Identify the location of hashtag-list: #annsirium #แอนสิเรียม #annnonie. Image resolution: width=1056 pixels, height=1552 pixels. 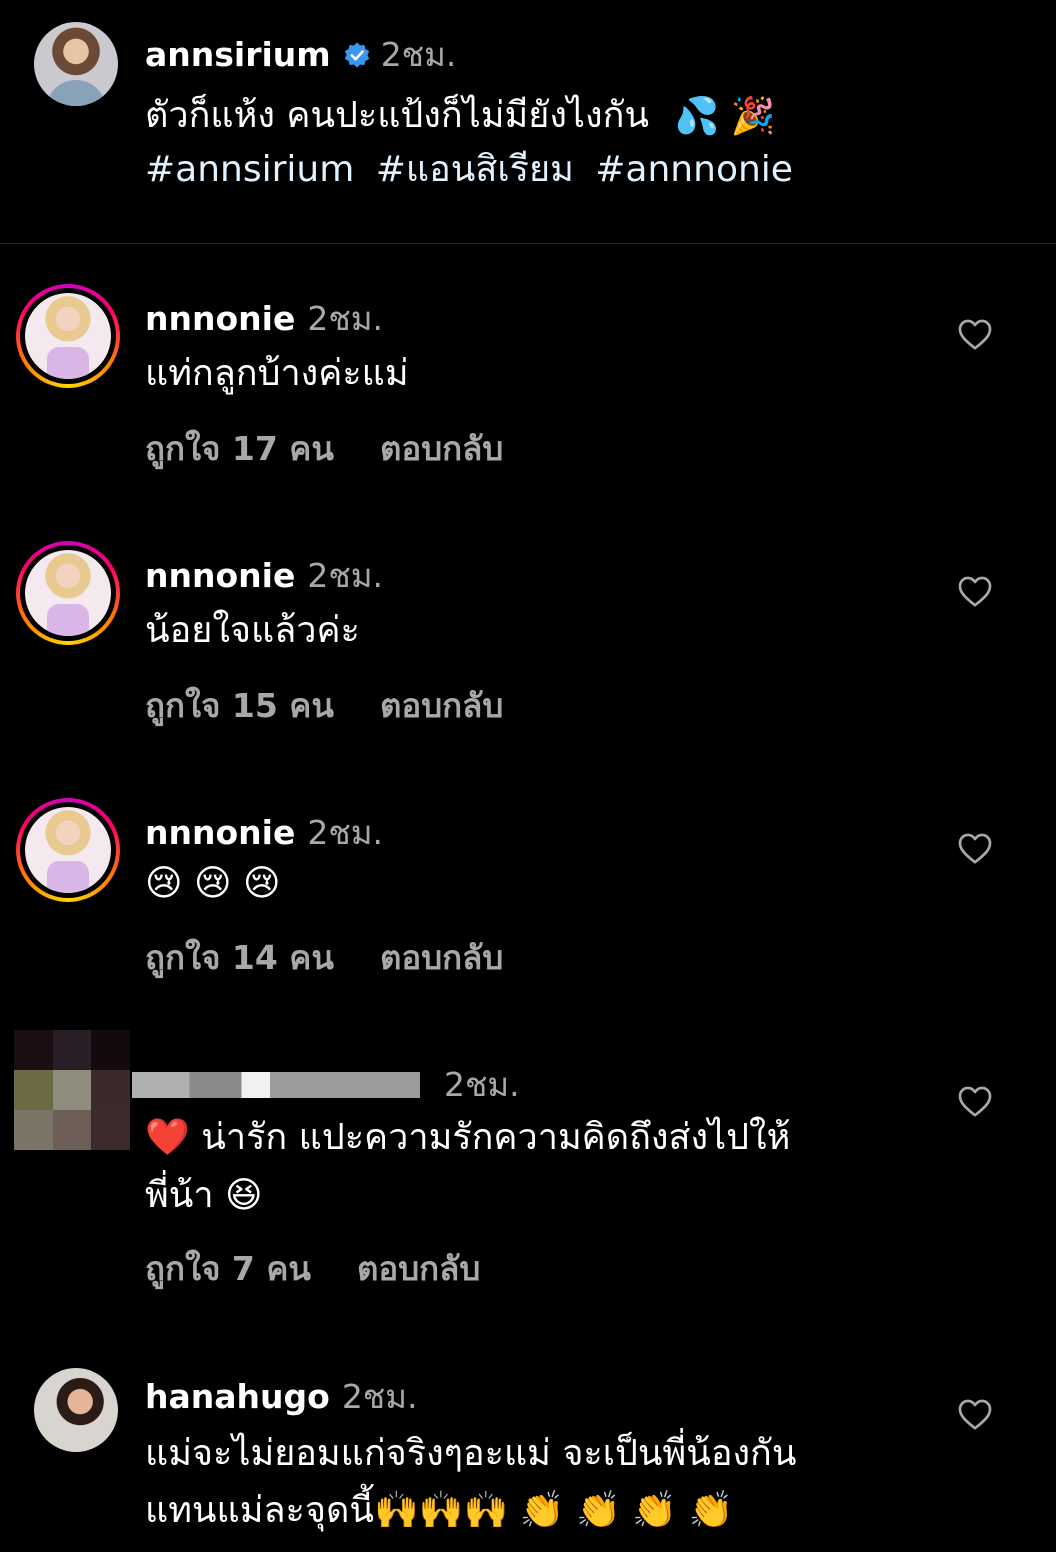
(474, 170).